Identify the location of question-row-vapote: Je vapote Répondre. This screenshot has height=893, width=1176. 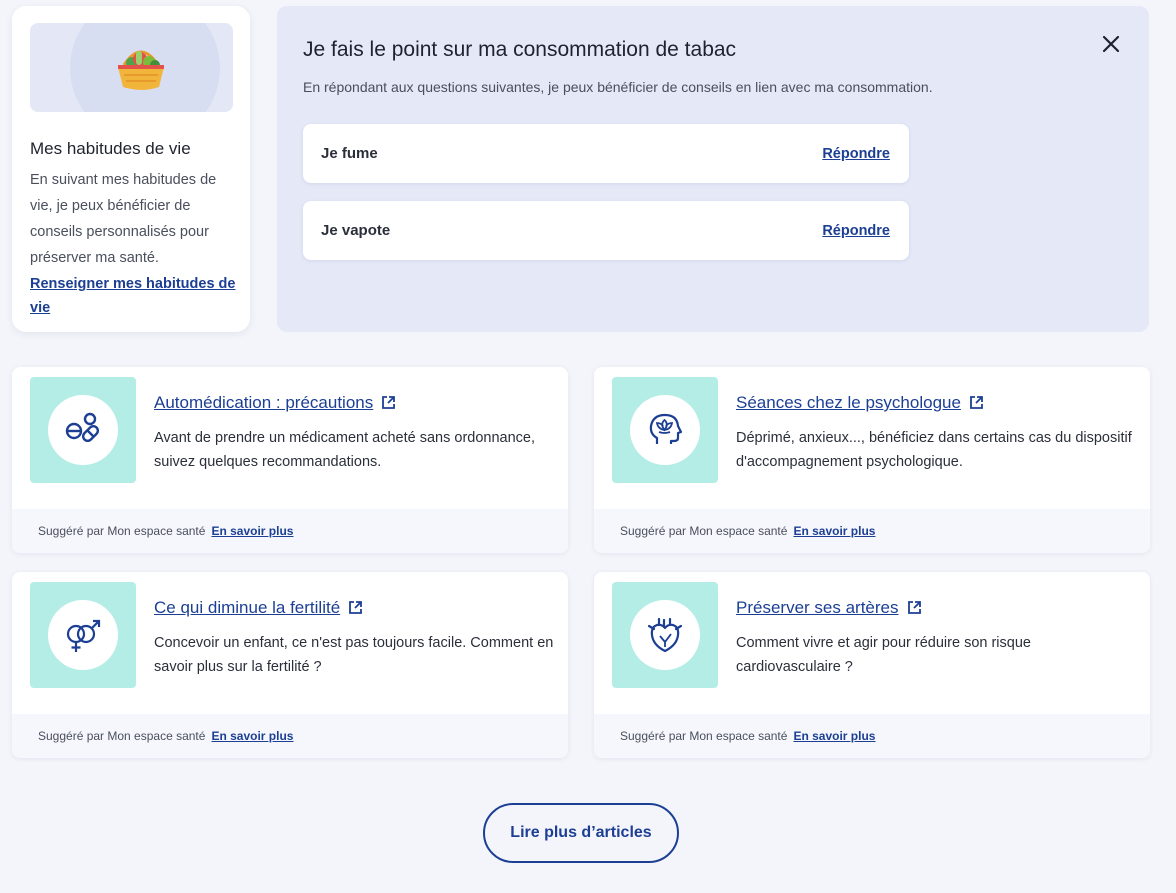
(606, 230).